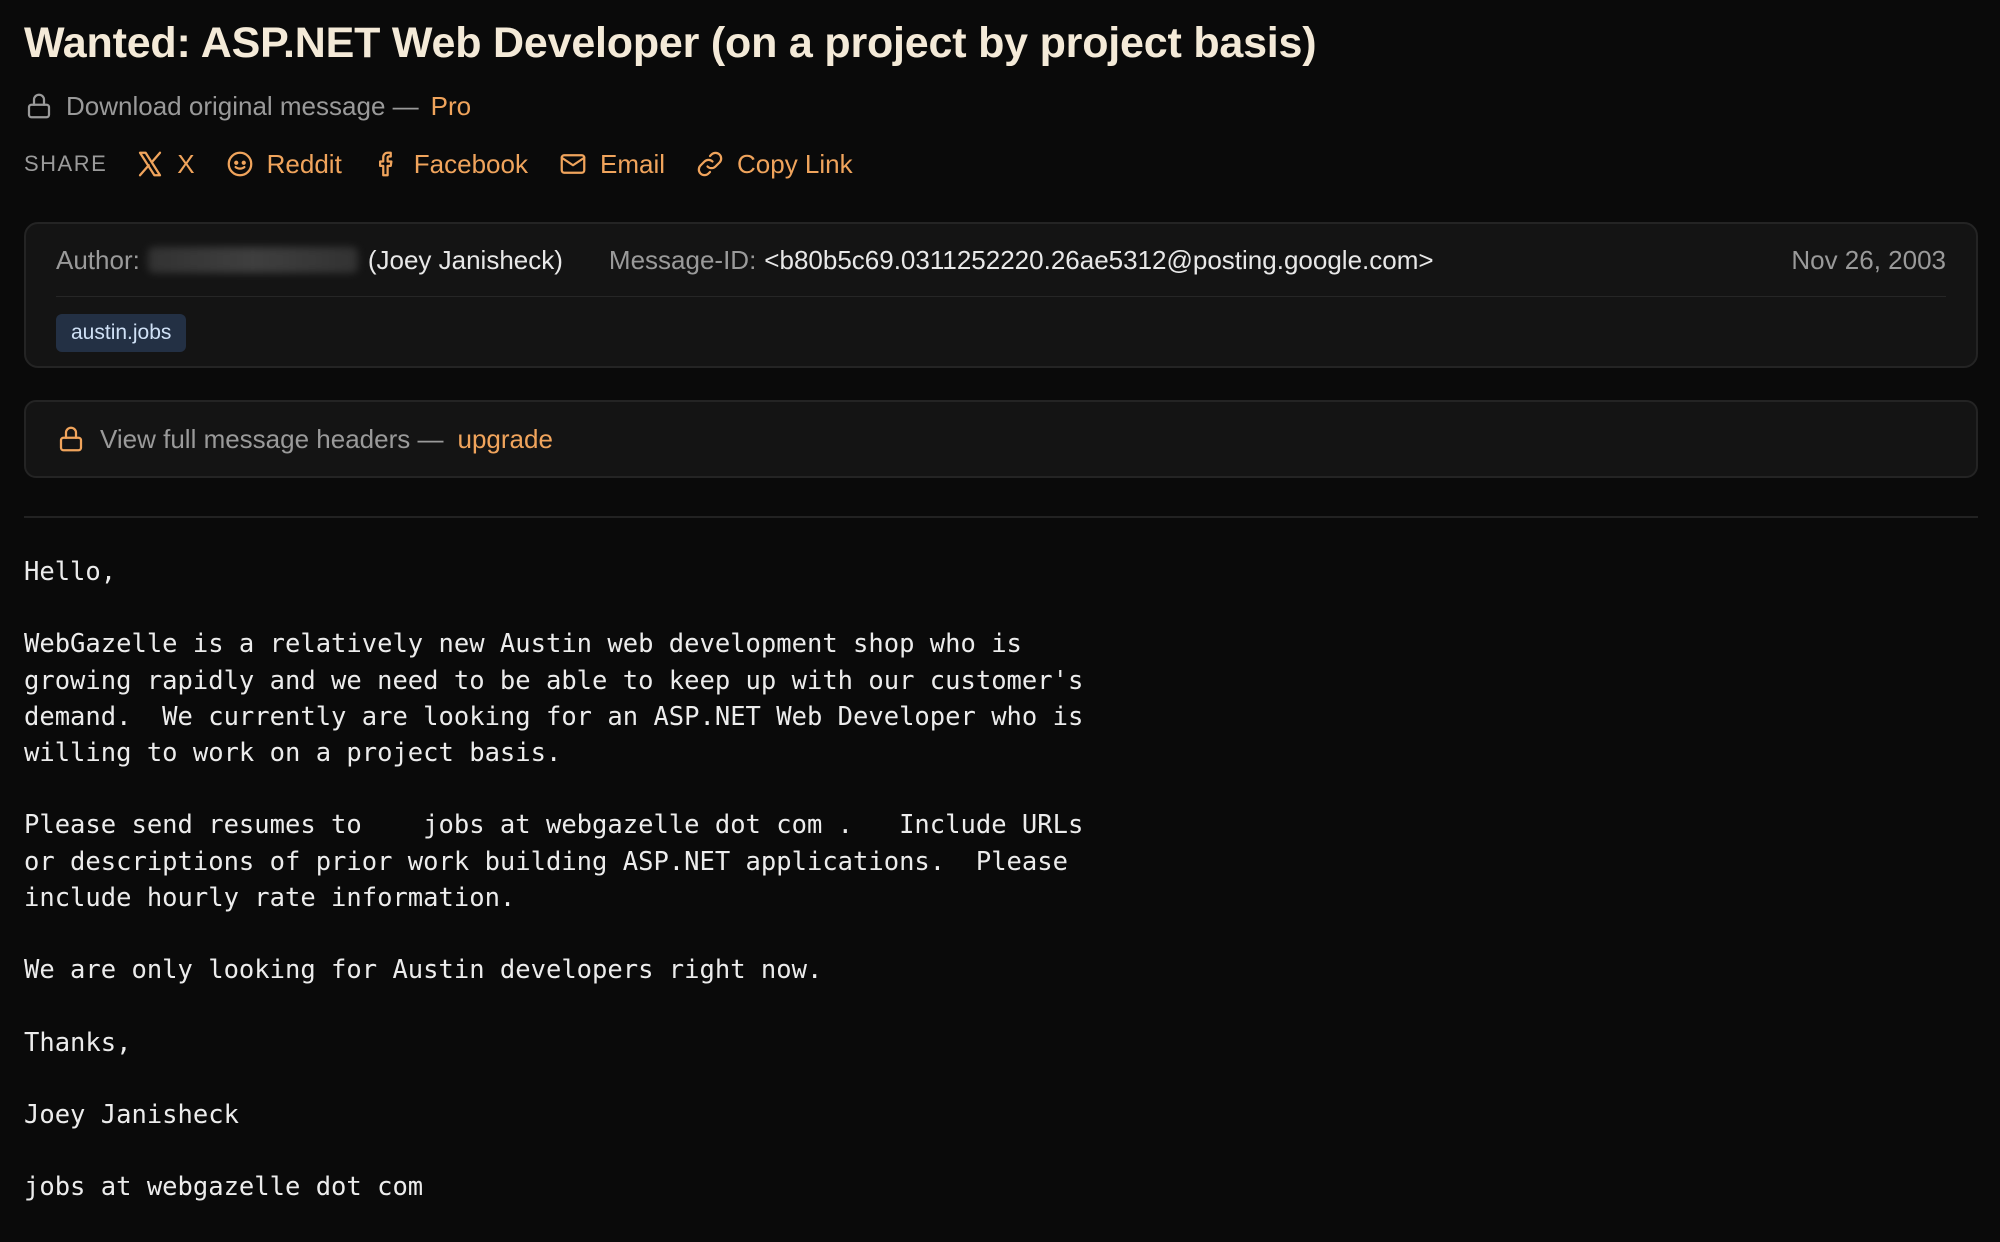 This screenshot has height=1242, width=2000. I want to click on share-x-label: X, so click(186, 163).